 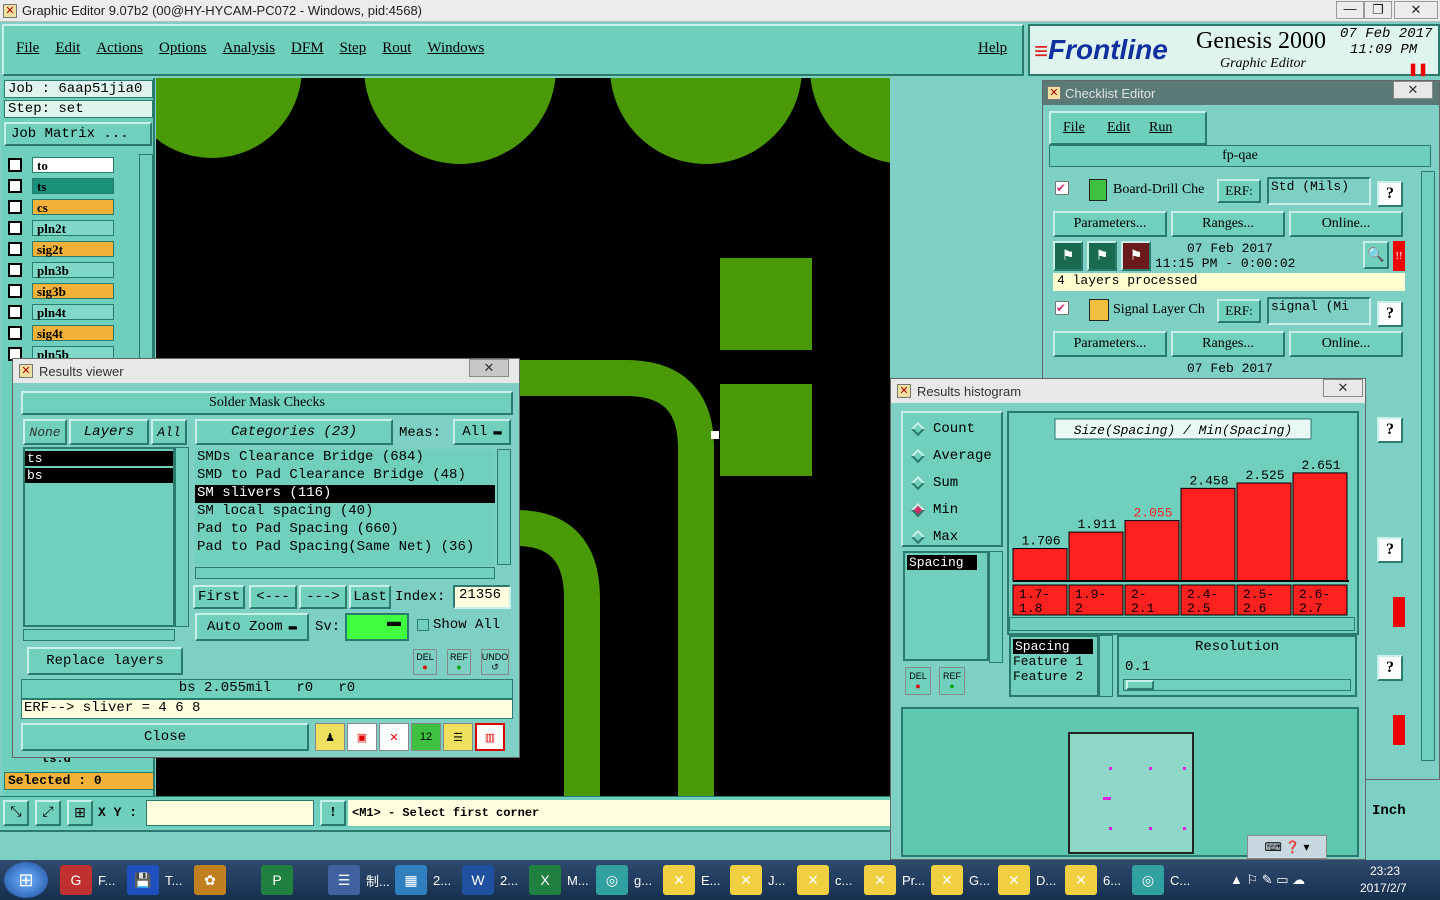 What do you see at coordinates (425, 662) in the screenshot?
I see `del-icon: DEL ●` at bounding box center [425, 662].